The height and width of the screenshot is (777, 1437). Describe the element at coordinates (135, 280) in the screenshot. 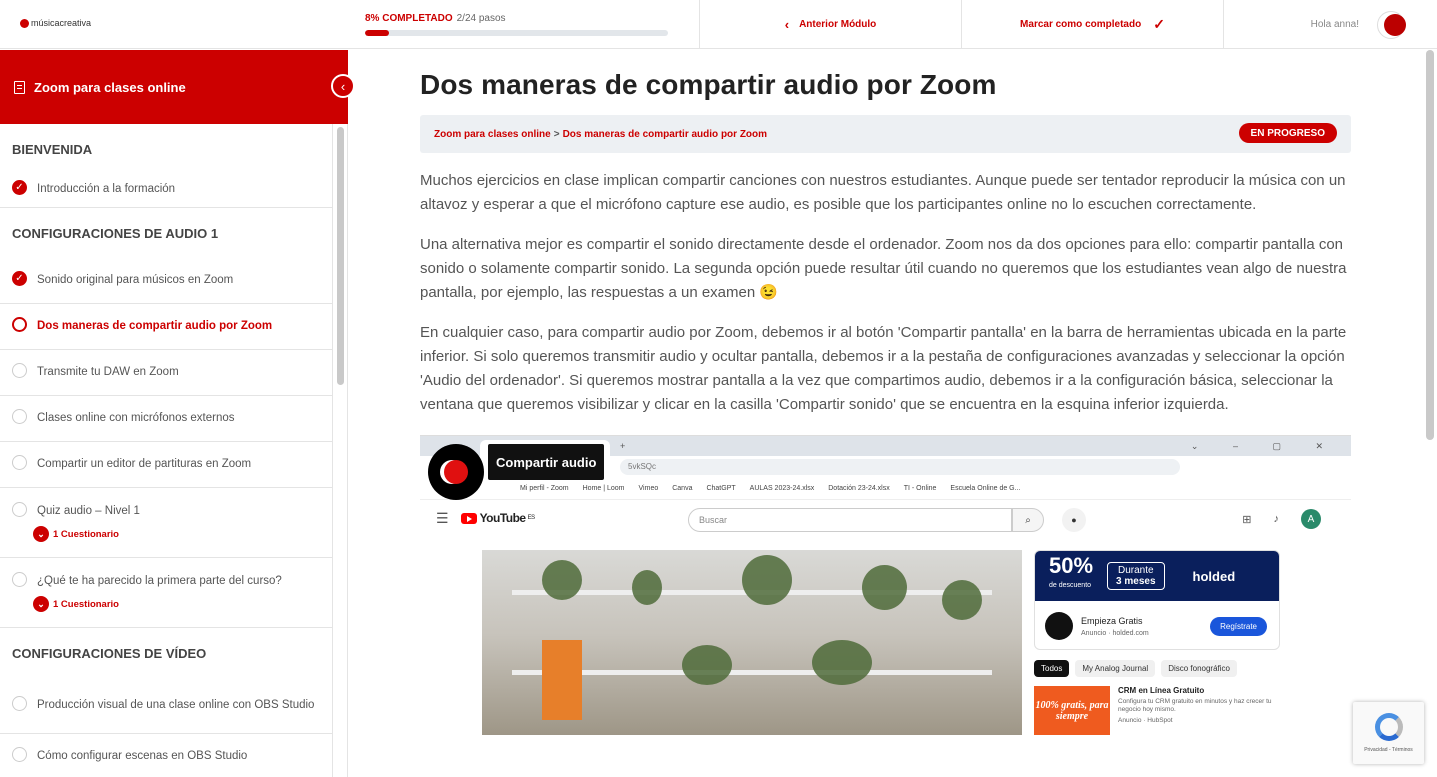

I see `lesson-label: Sonido original para músicos en Zoom` at that location.